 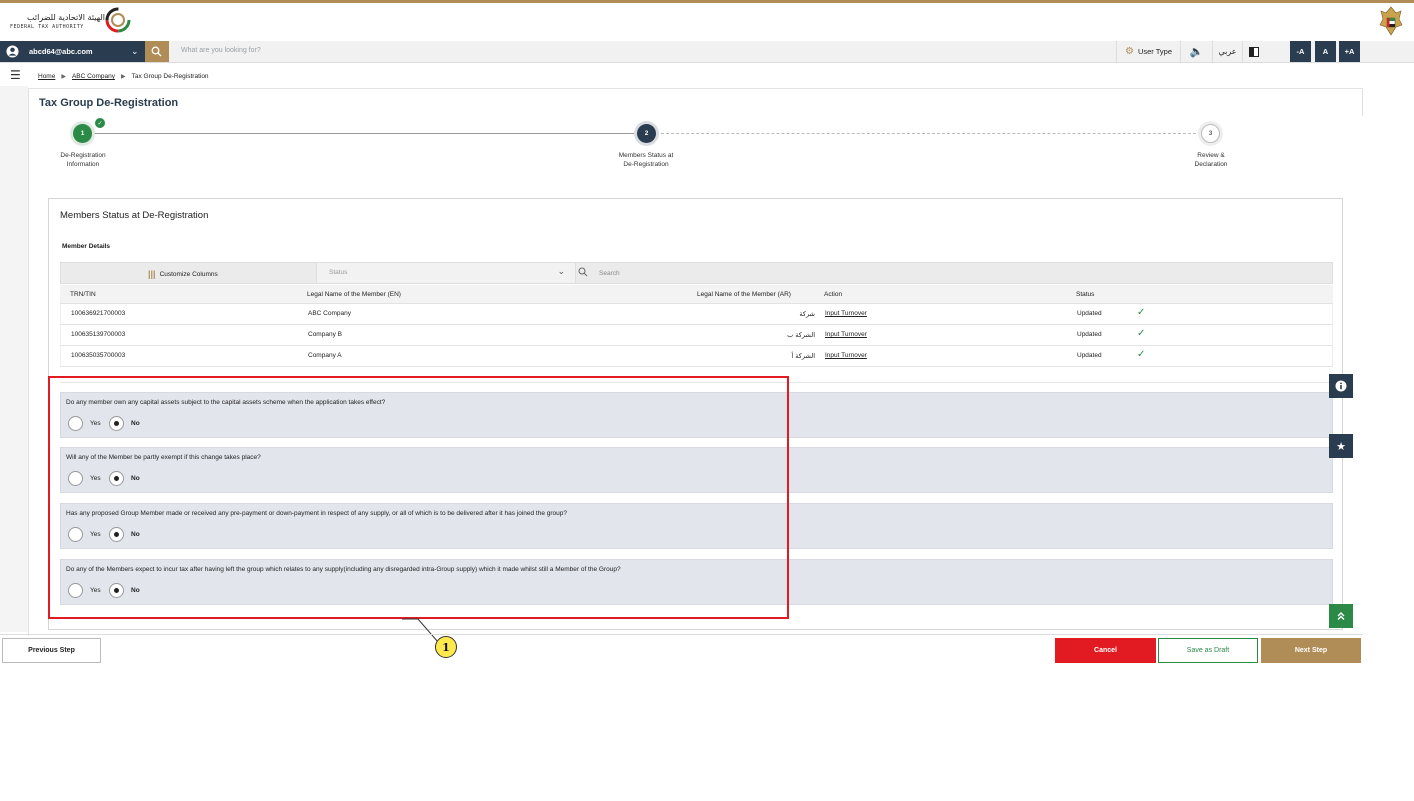 I want to click on global-search-input: What are you looking for?, so click(x=221, y=50).